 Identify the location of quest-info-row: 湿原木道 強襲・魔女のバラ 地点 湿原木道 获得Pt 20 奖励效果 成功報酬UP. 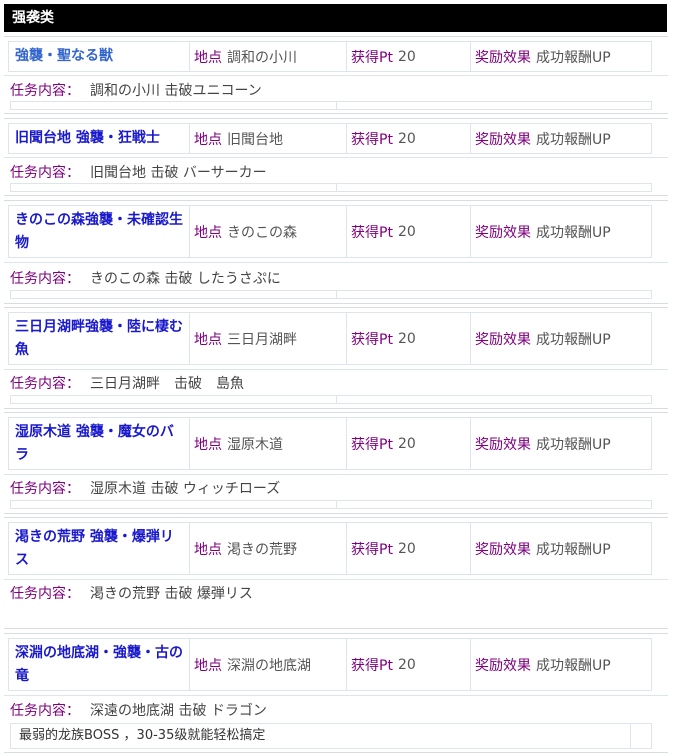
(330, 443).